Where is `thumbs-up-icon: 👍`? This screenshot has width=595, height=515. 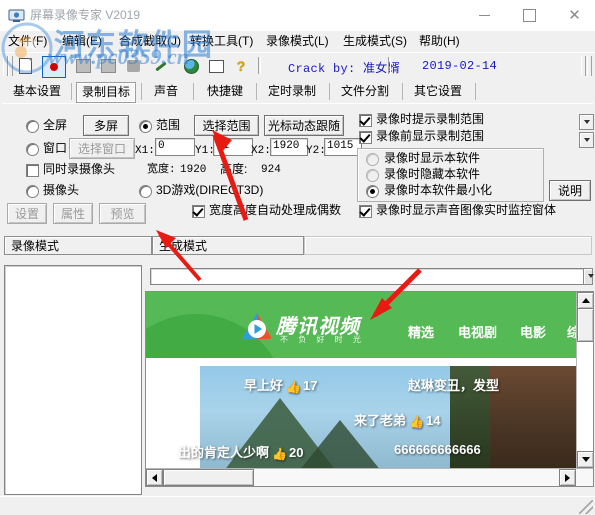 thumbs-up-icon: 👍 is located at coordinates (279, 454).